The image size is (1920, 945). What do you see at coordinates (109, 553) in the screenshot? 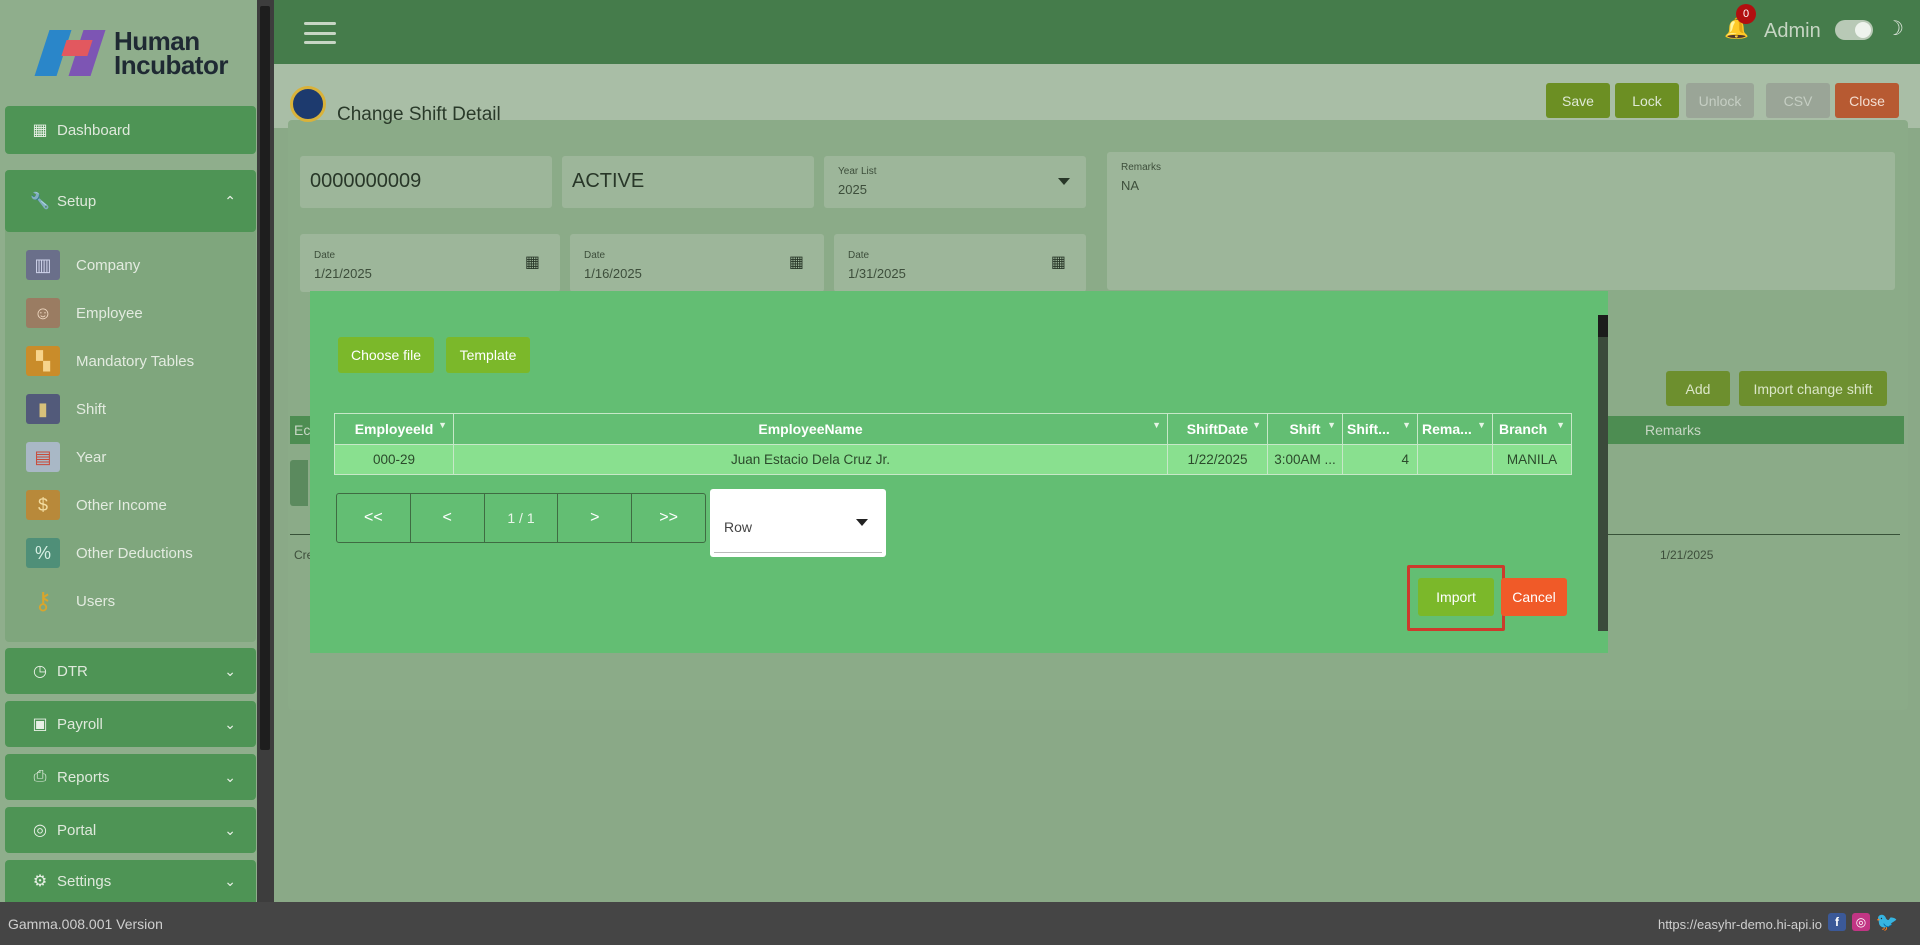
I see `sidebar-subitem-other-deductions: % Other Deductions` at bounding box center [109, 553].